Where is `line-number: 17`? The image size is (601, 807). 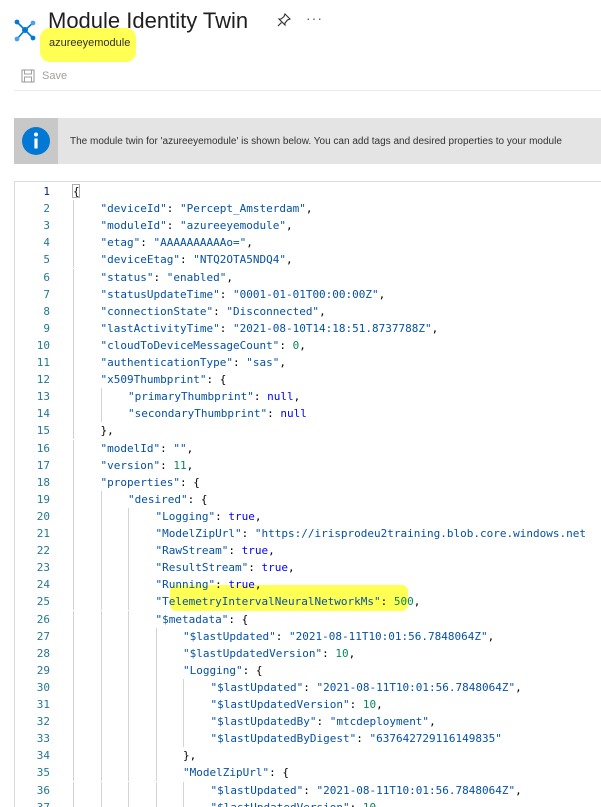 line-number: 17 is located at coordinates (43, 465).